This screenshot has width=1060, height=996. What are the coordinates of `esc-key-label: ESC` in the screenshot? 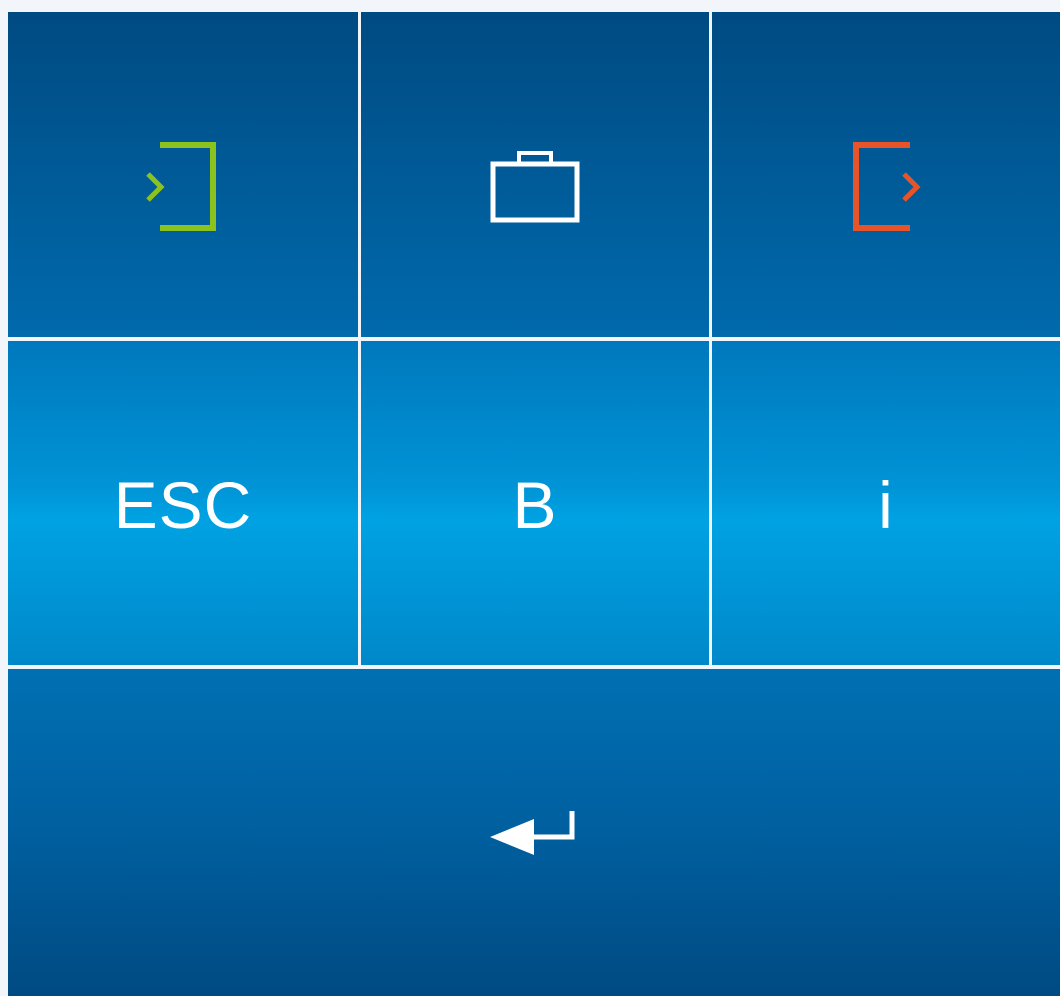 It's located at (183, 505).